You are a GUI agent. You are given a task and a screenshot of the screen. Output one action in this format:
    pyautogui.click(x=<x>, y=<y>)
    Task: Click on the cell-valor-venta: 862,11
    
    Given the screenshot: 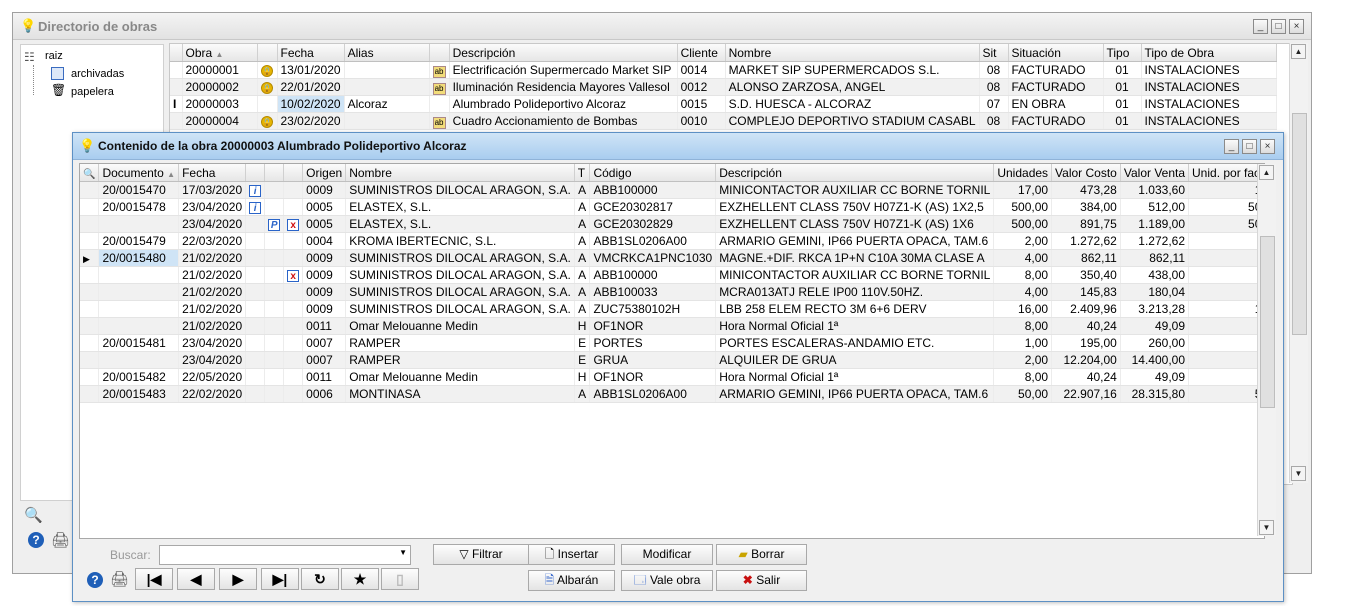 What is the action you would take?
    pyautogui.click(x=1155, y=258)
    